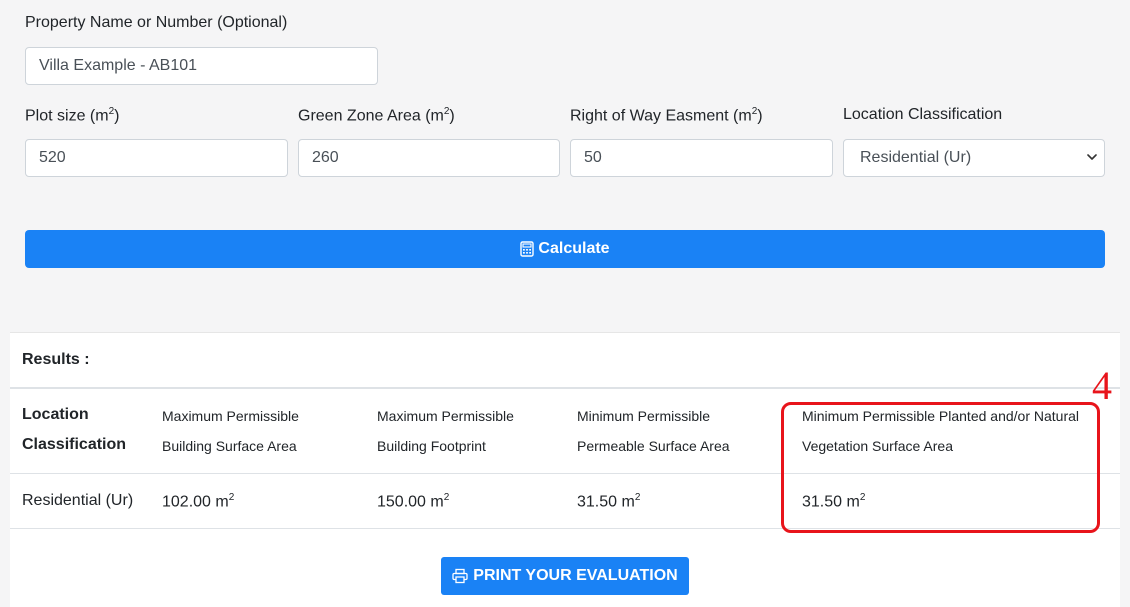 The image size is (1130, 607). Describe the element at coordinates (413, 501) in the screenshot. I see `cell-building-footprint: 150.00 m2` at that location.